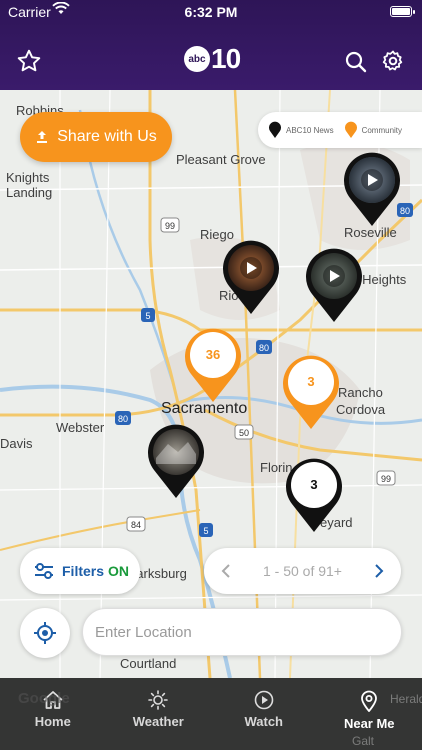 The width and height of the screenshot is (422, 750). I want to click on highway-shield-99b: 99, so click(386, 478).